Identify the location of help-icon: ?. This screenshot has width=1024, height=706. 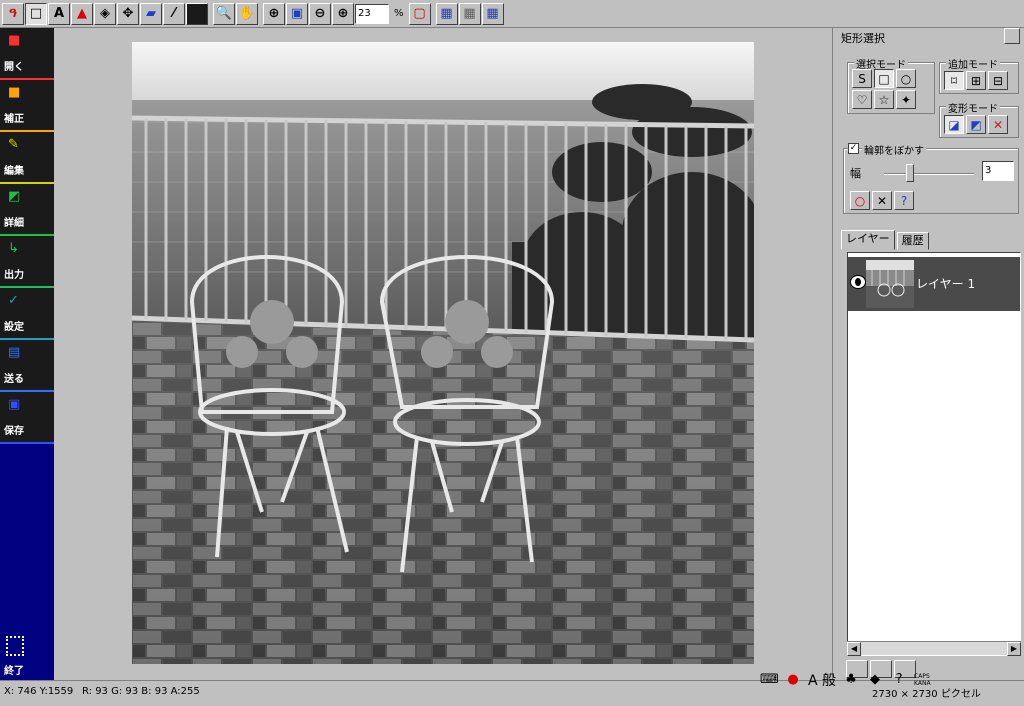
(904, 200).